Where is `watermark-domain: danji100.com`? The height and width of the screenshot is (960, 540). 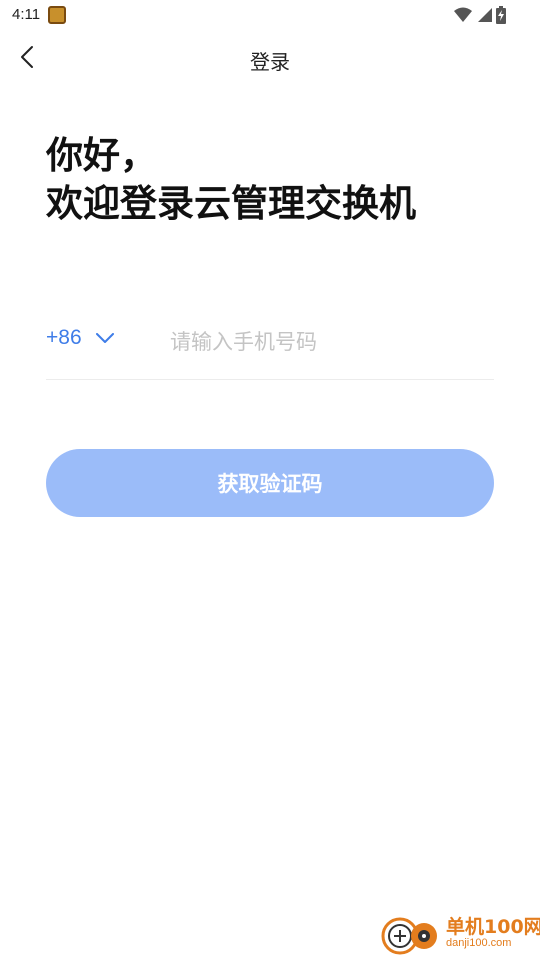
watermark-domain: danji100.com is located at coordinates (479, 943).